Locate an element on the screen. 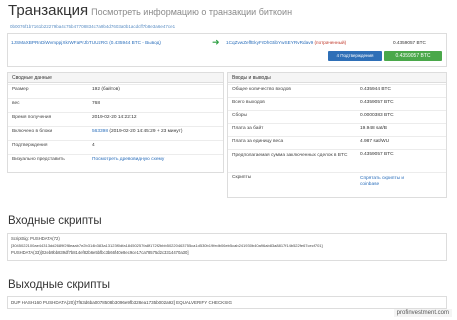 This screenshot has height=320, width=457. row-key: Всего выходов is located at coordinates (248, 102).